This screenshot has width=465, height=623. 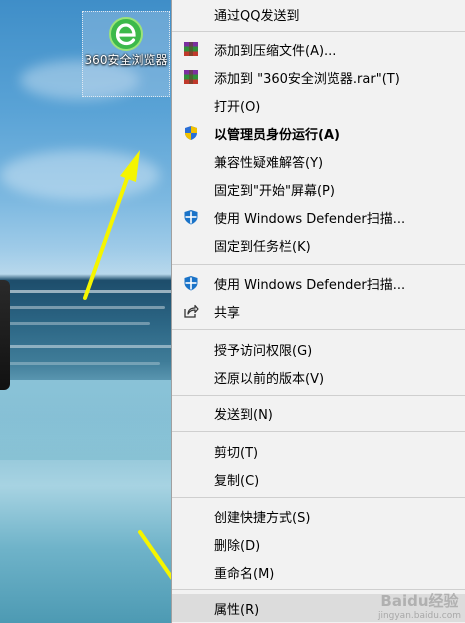 What do you see at coordinates (126, 34) in the screenshot?
I see `360-browser-icon` at bounding box center [126, 34].